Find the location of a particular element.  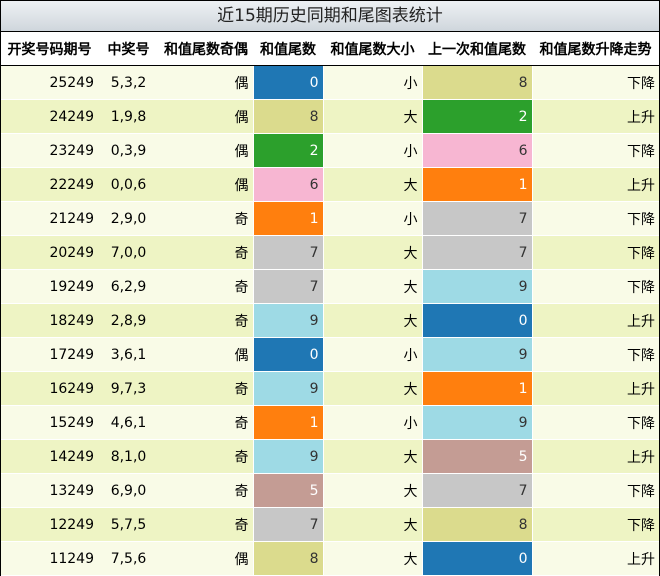

table-row: 20249 7,0,0 奇 7 大 7 下降 is located at coordinates (330, 252).